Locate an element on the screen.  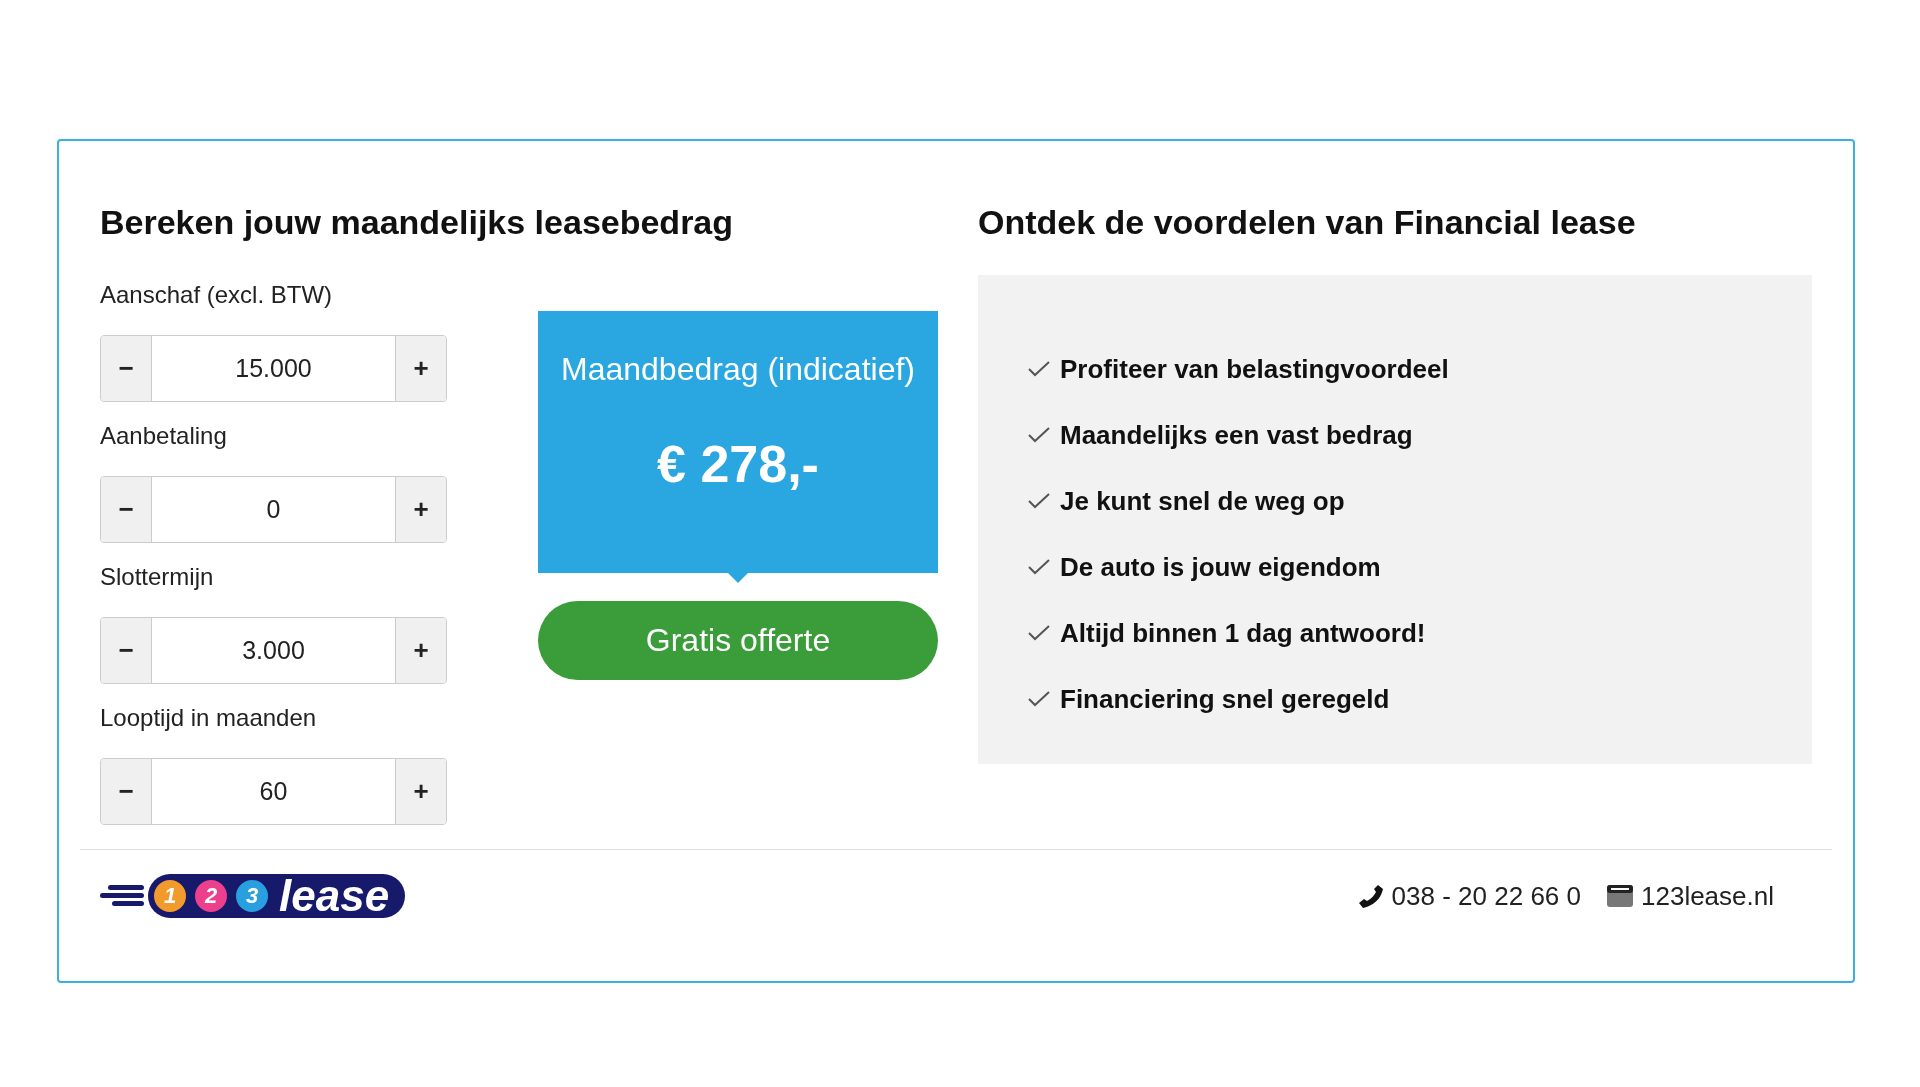
number-input: 60 is located at coordinates (273, 791).